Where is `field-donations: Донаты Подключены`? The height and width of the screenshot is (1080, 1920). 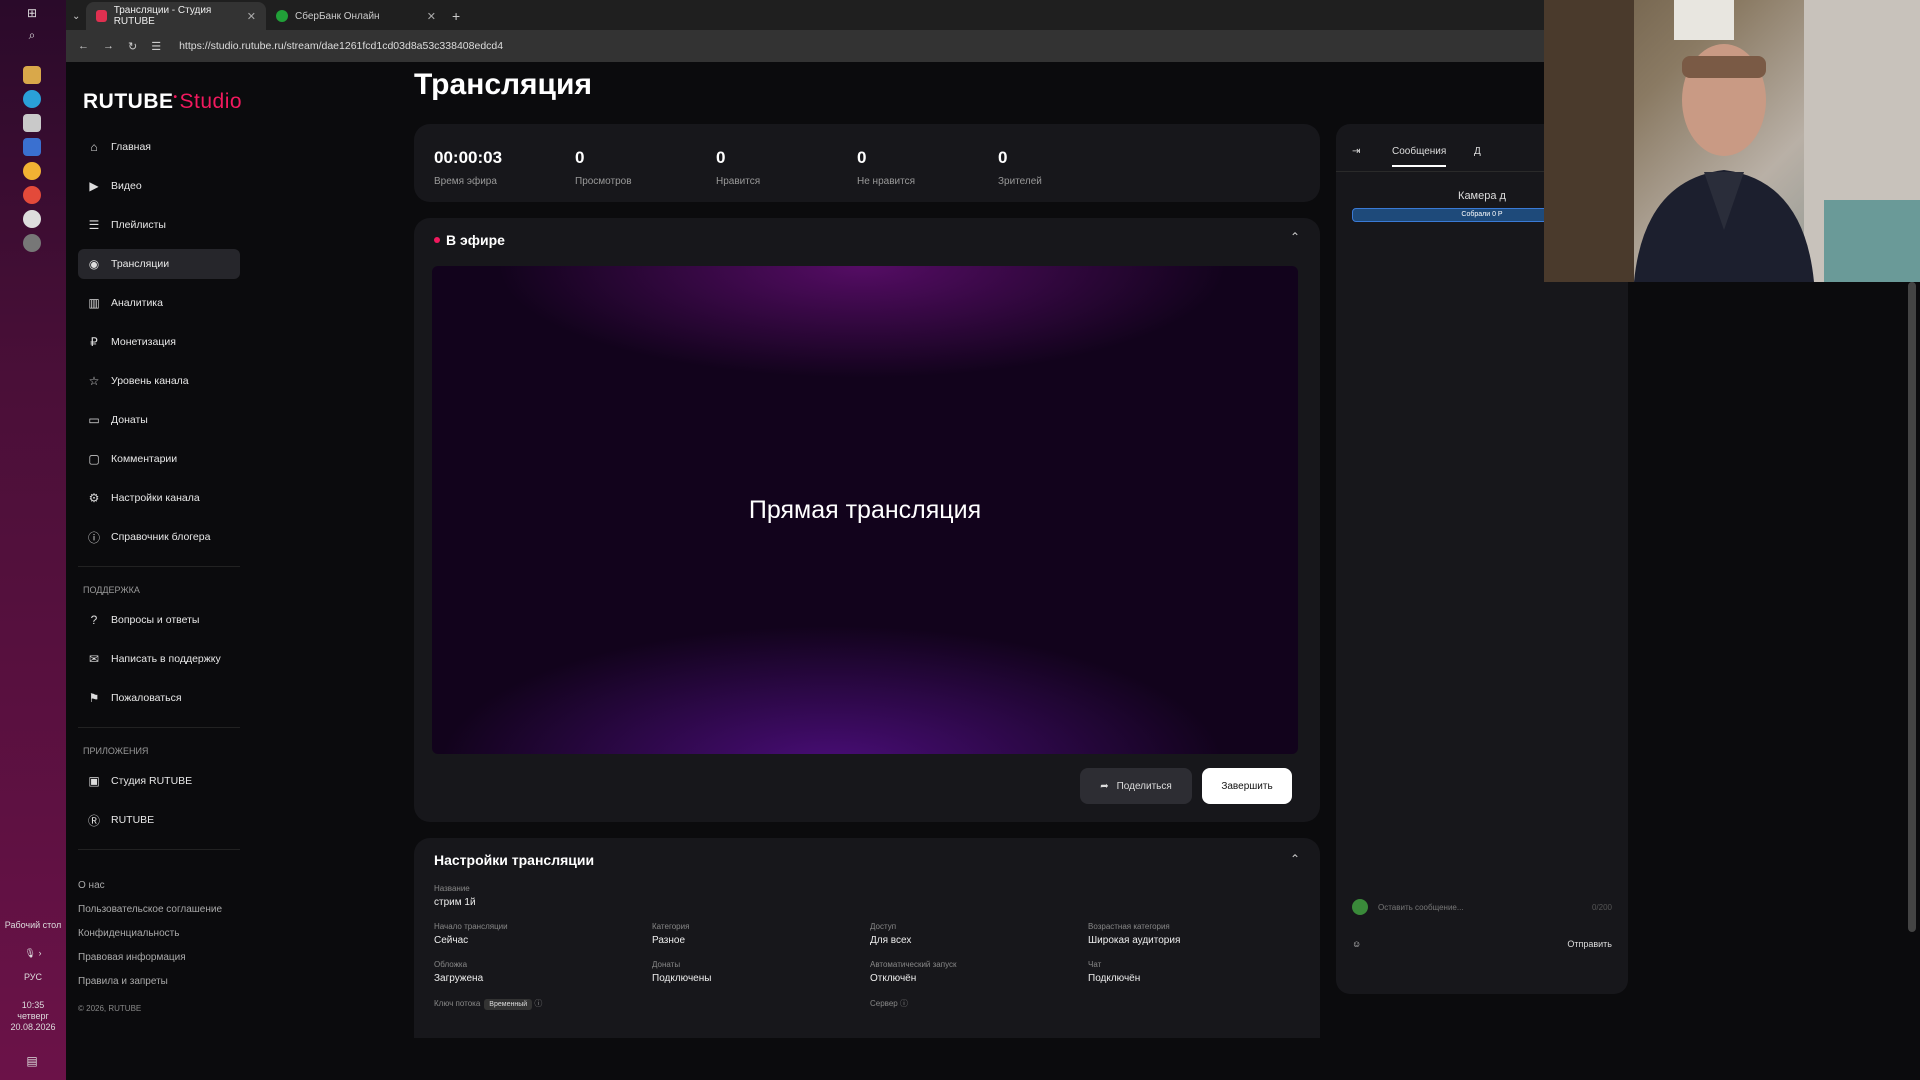 field-donations: Донаты Подключены is located at coordinates (681, 972).